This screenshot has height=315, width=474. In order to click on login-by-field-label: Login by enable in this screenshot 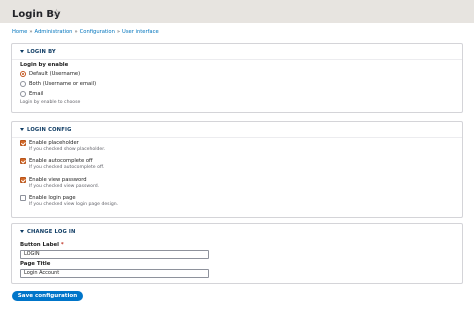, I will do `click(44, 65)`.